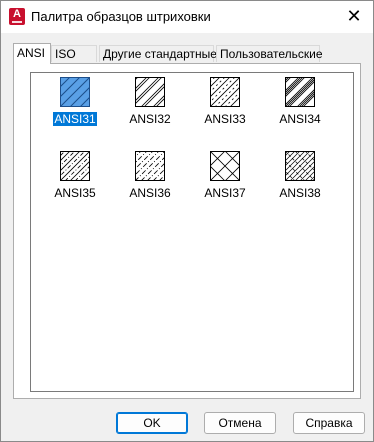 Image resolution: width=374 pixels, height=442 pixels. I want to click on cancel-button: Отмена, so click(240, 423).